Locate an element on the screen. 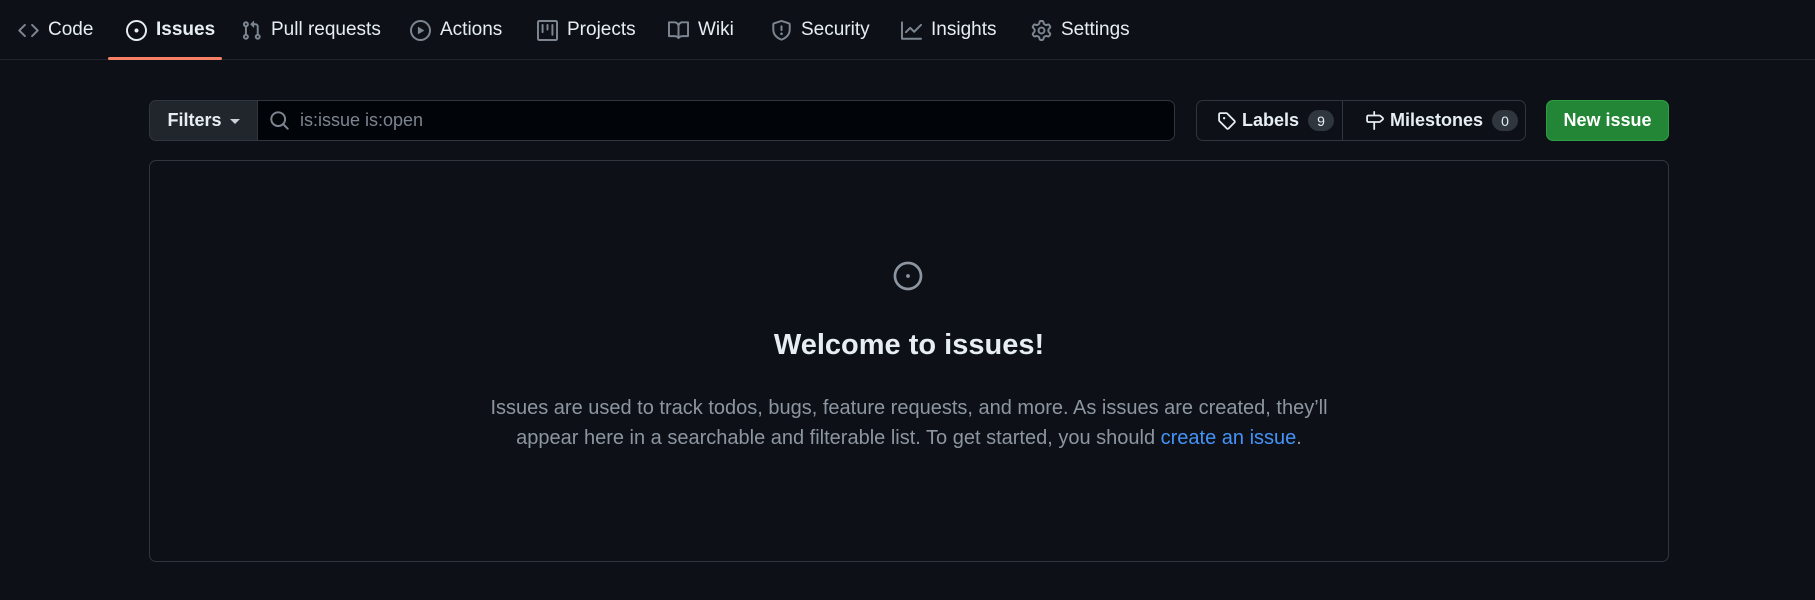 The height and width of the screenshot is (600, 1815). milestones-label: Milestones is located at coordinates (1437, 120).